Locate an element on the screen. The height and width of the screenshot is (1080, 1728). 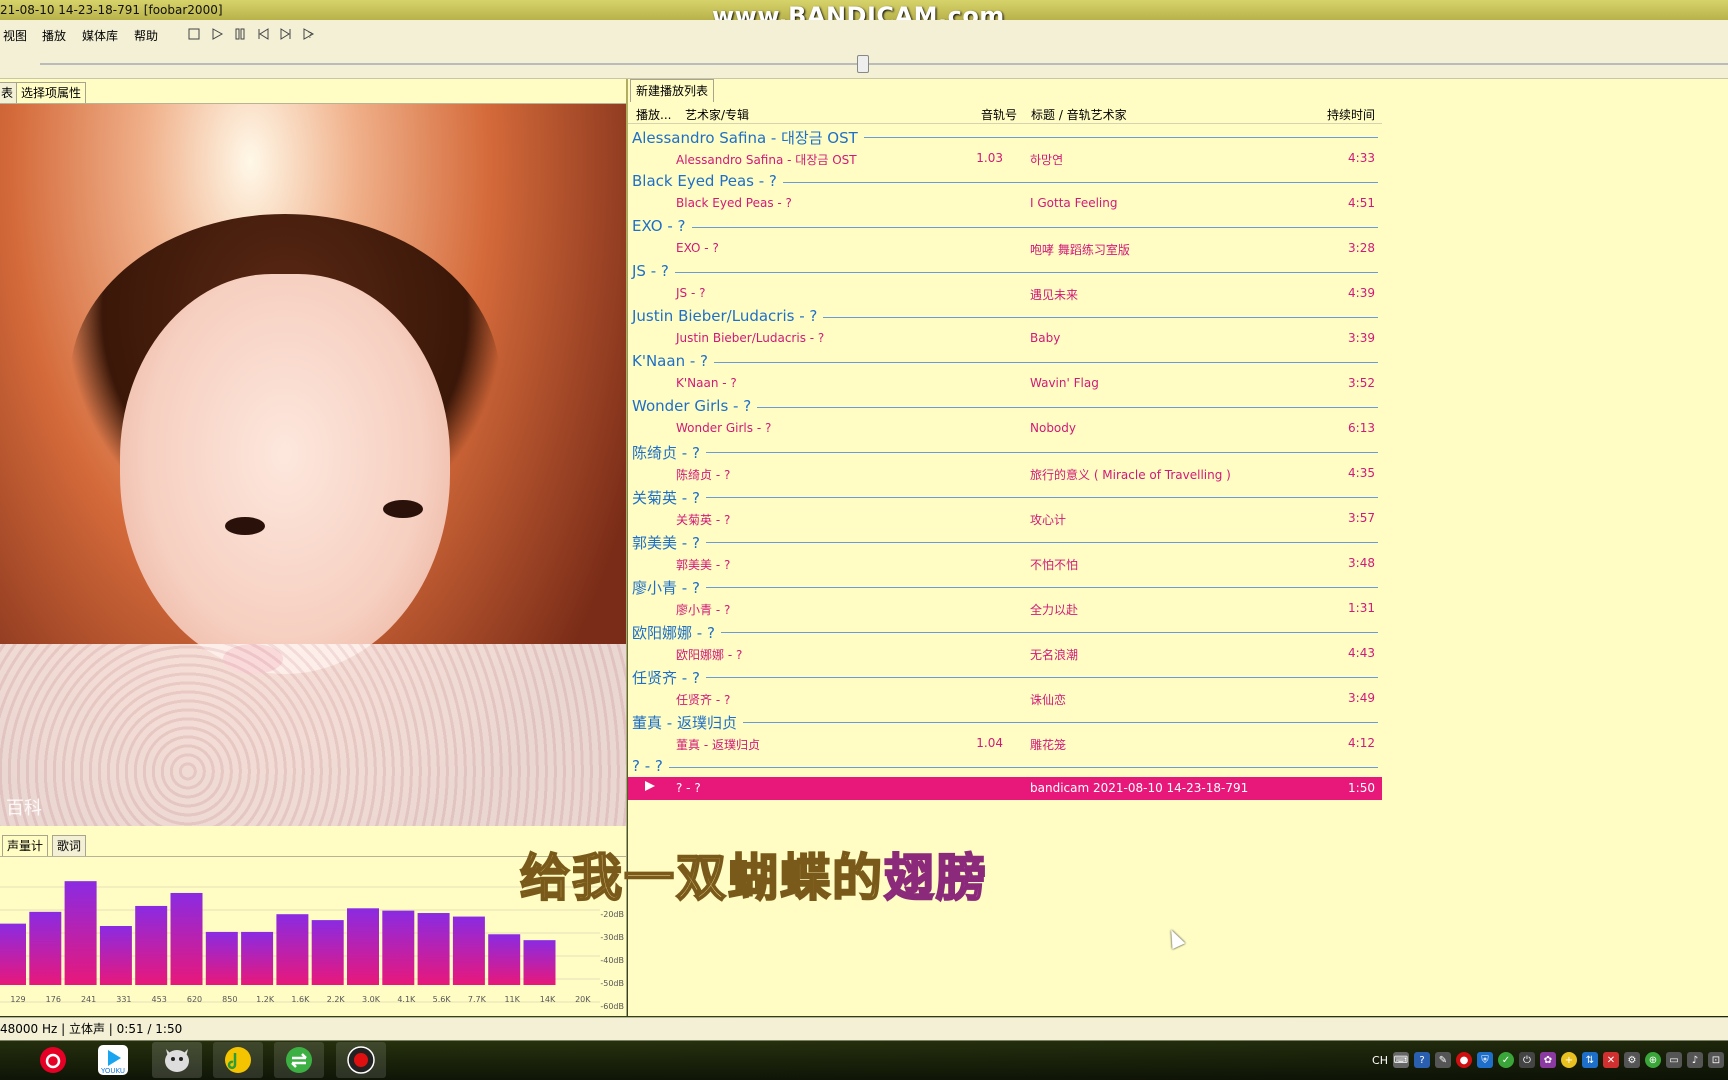
tab-selection-properties: 选择项属性 is located at coordinates (51, 92).